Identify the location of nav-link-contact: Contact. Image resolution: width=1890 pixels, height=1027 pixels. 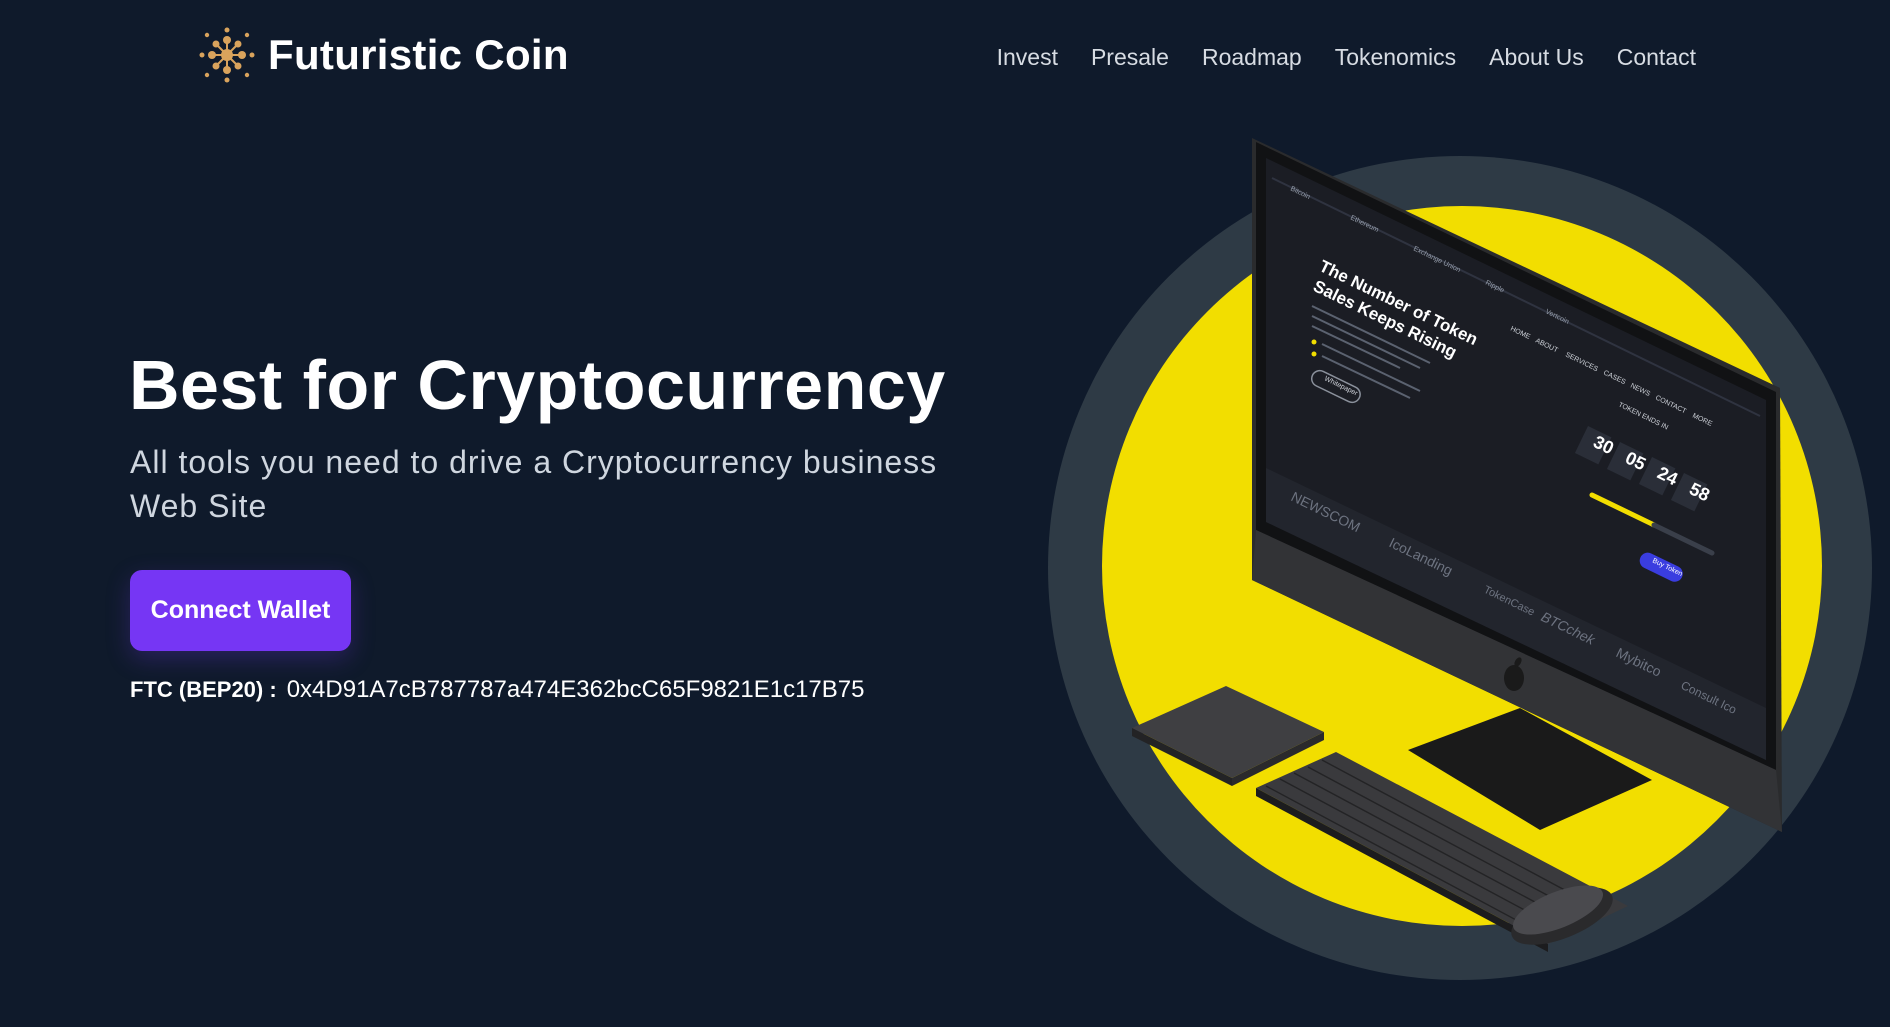
(1656, 57).